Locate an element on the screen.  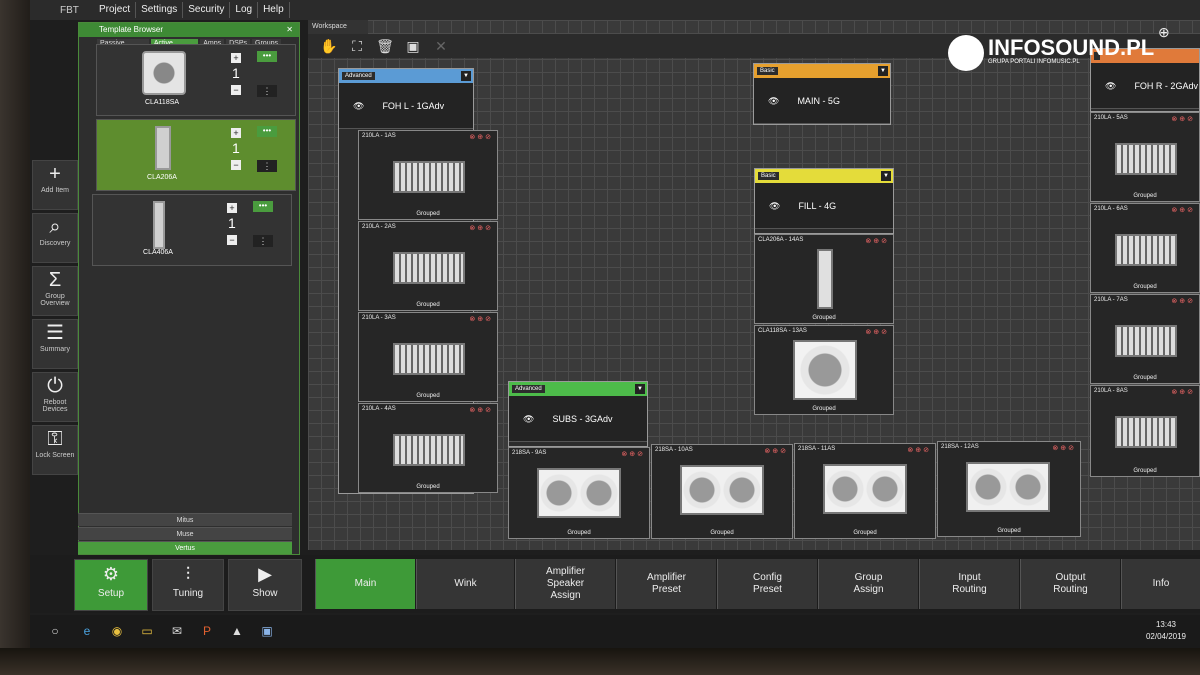
cabinet-210la-7as: 210LA - 7AS ⊗⊕⊘ Grouped is located at coordinates (1145, 339).